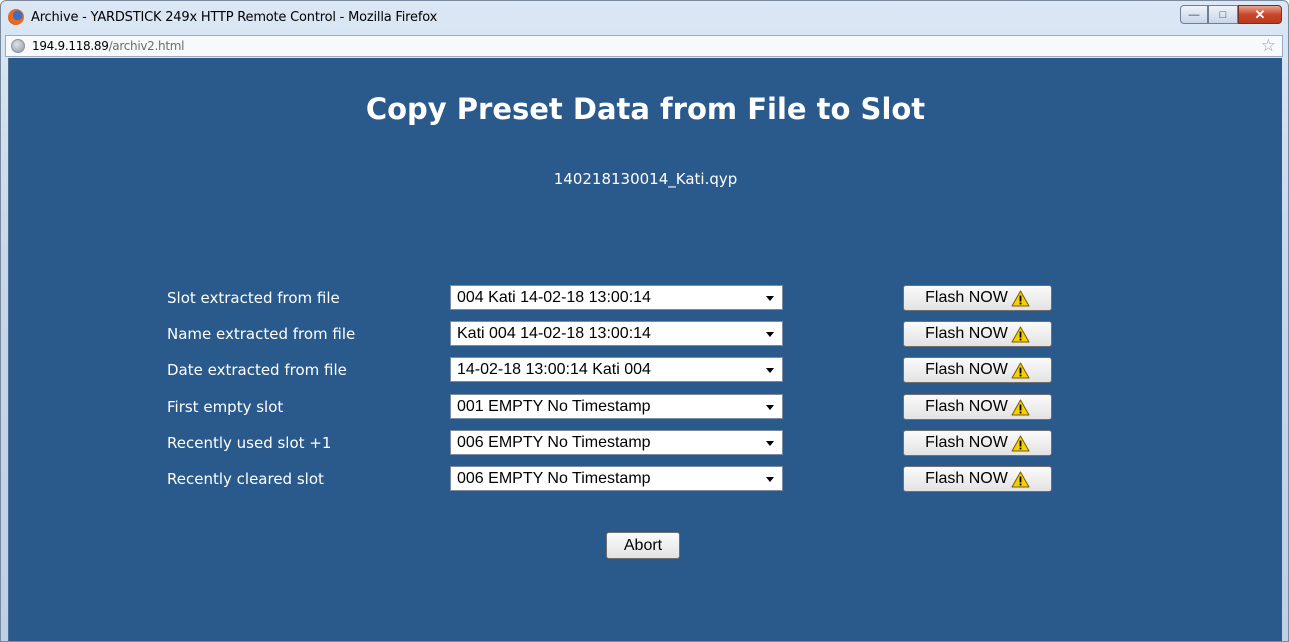 Image resolution: width=1289 pixels, height=642 pixels. I want to click on page-title: Copy Preset Data from File to Slot, so click(645, 109).